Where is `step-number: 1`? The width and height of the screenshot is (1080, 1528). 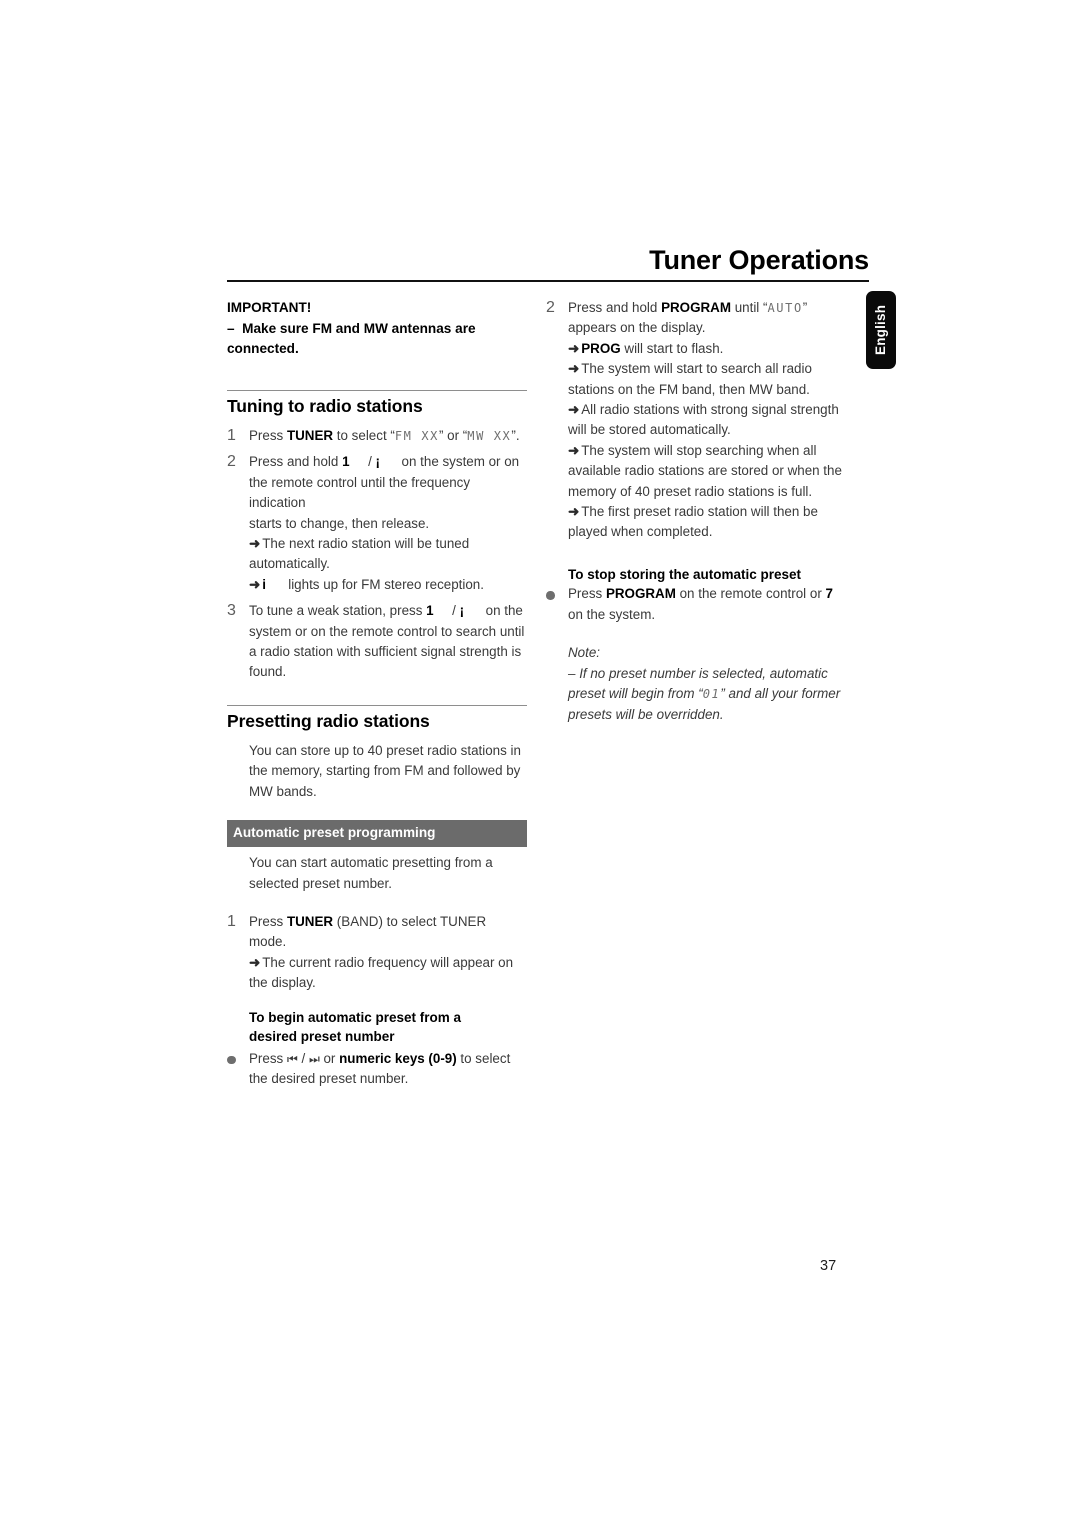 step-number: 1 is located at coordinates (231, 921).